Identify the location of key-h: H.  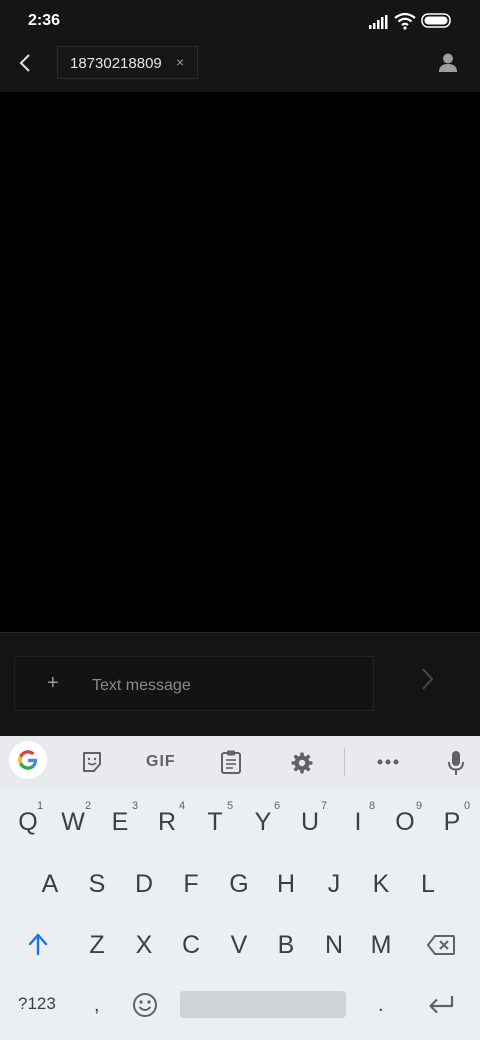
(286, 884).